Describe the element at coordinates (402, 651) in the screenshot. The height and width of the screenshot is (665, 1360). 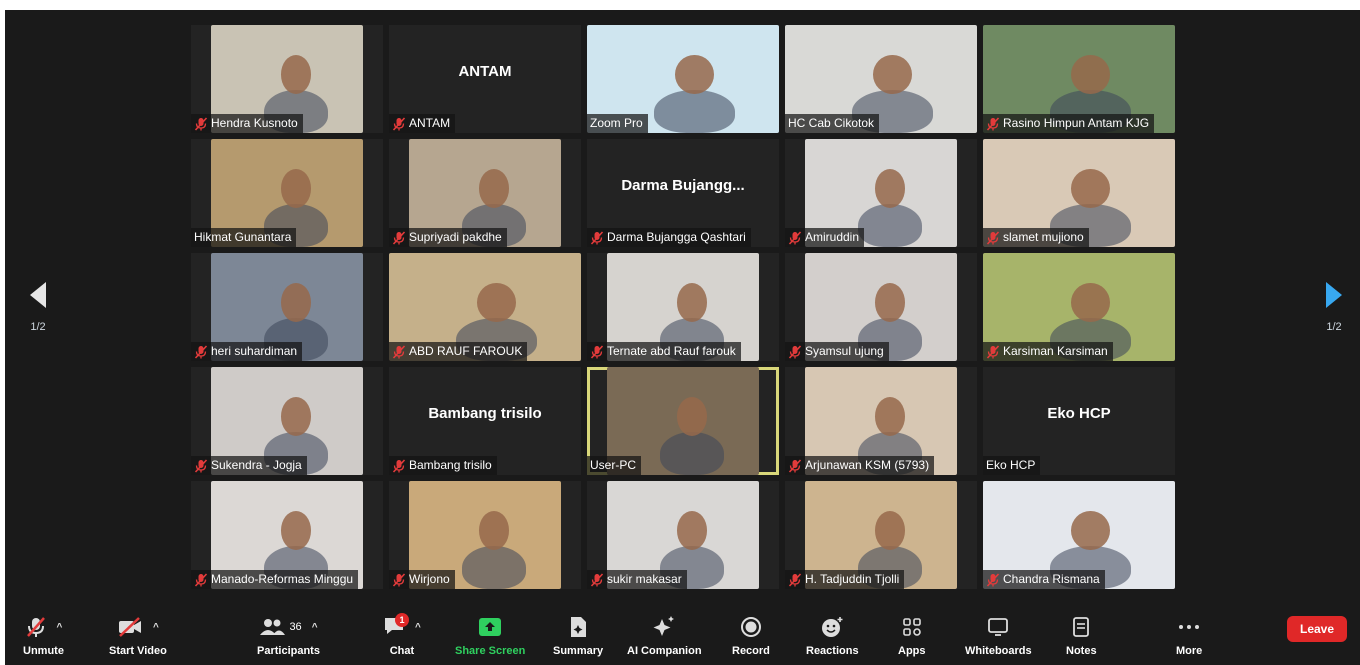
I see `chat-label: Chat` at that location.